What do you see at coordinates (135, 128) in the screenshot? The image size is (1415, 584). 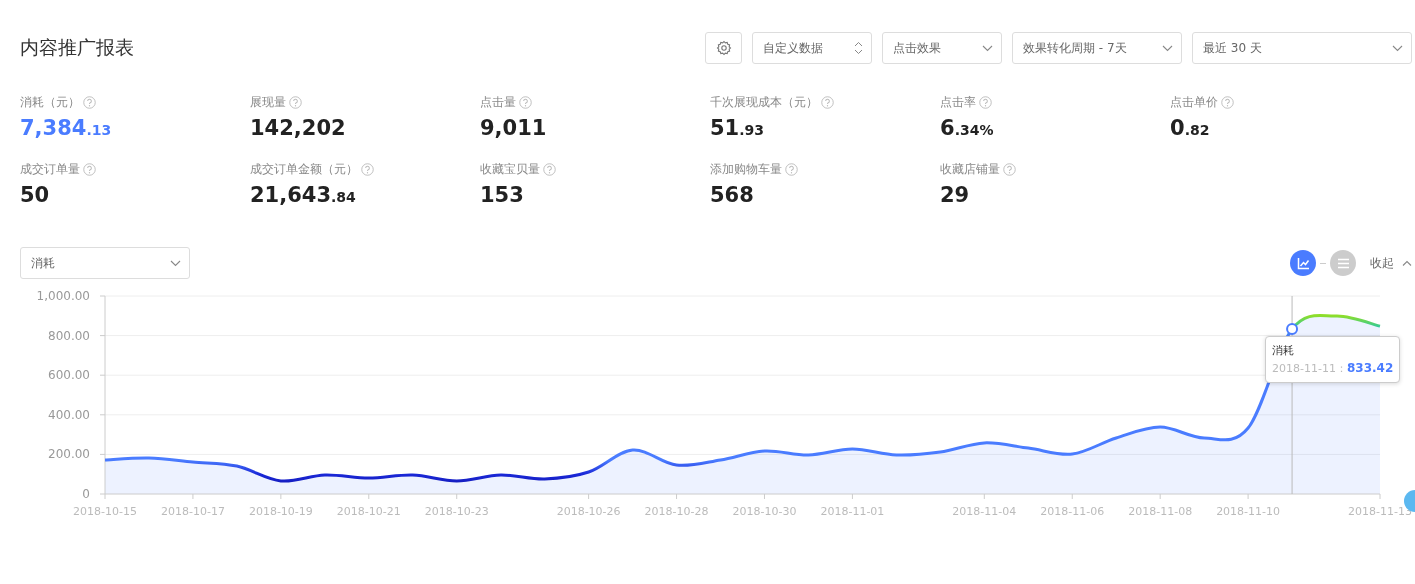 I see `metric-value: 7,384.13` at bounding box center [135, 128].